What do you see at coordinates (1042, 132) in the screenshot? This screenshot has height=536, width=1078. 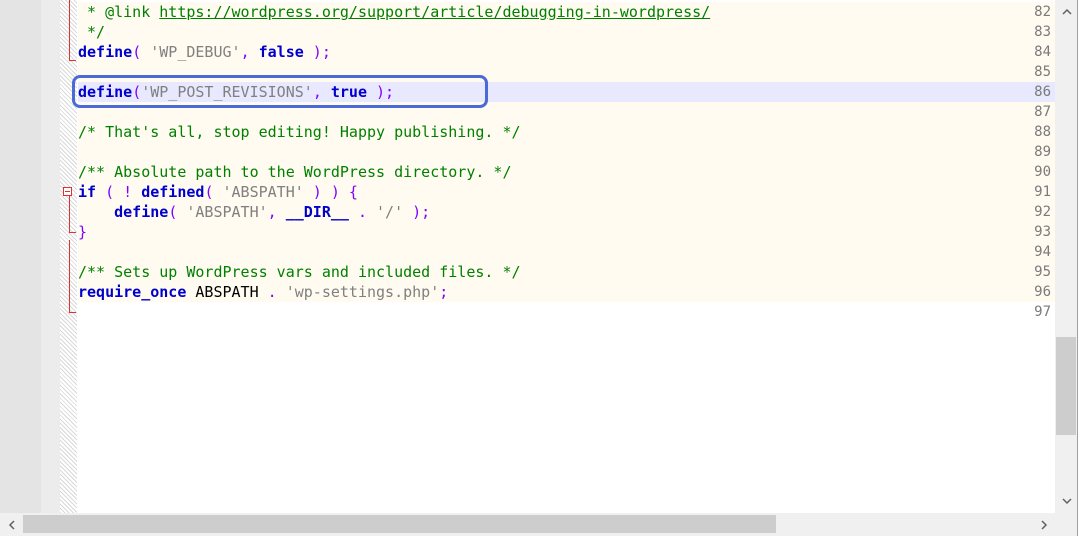 I see `line-number: 88` at bounding box center [1042, 132].